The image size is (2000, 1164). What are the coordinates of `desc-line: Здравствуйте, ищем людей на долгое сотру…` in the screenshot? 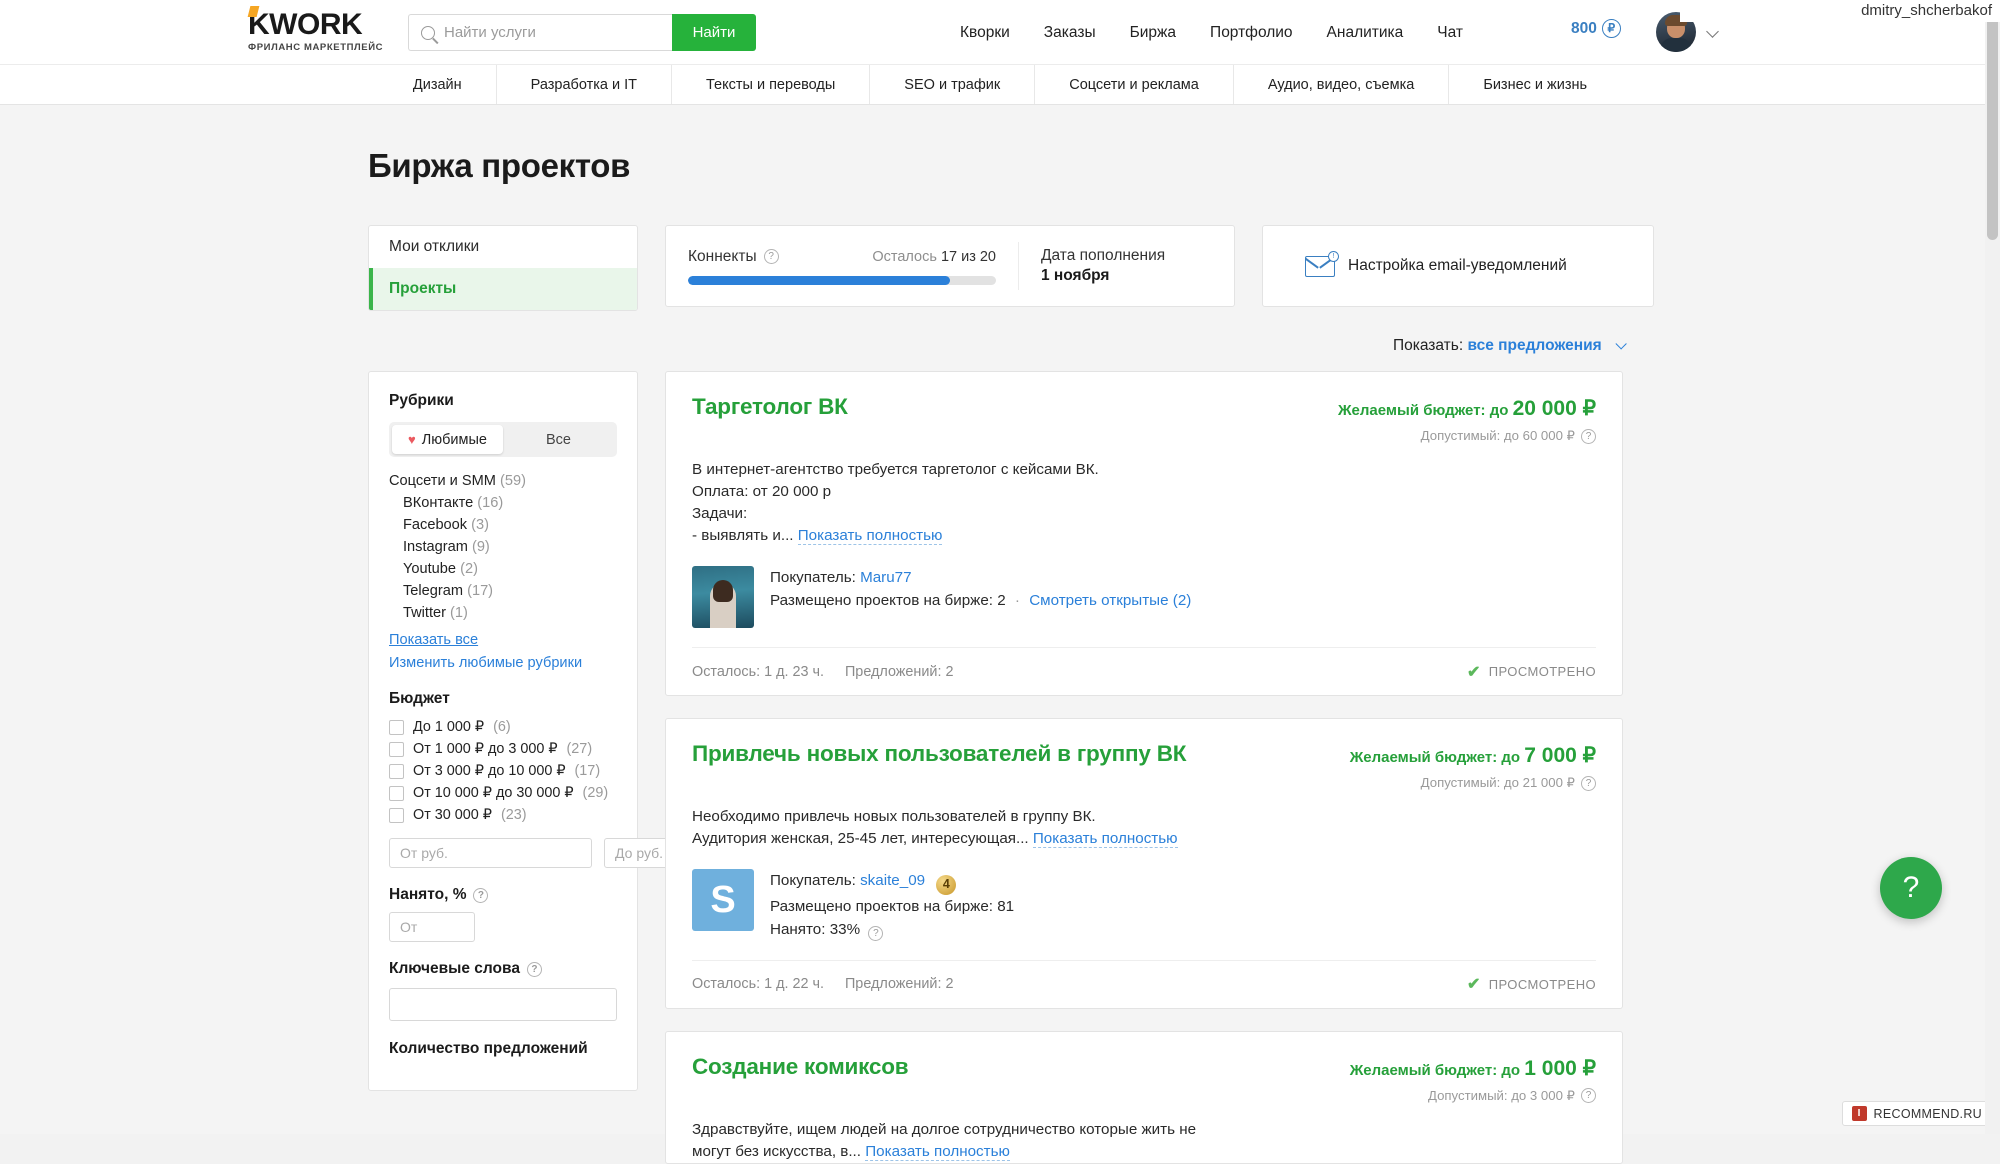 It's located at (944, 1129).